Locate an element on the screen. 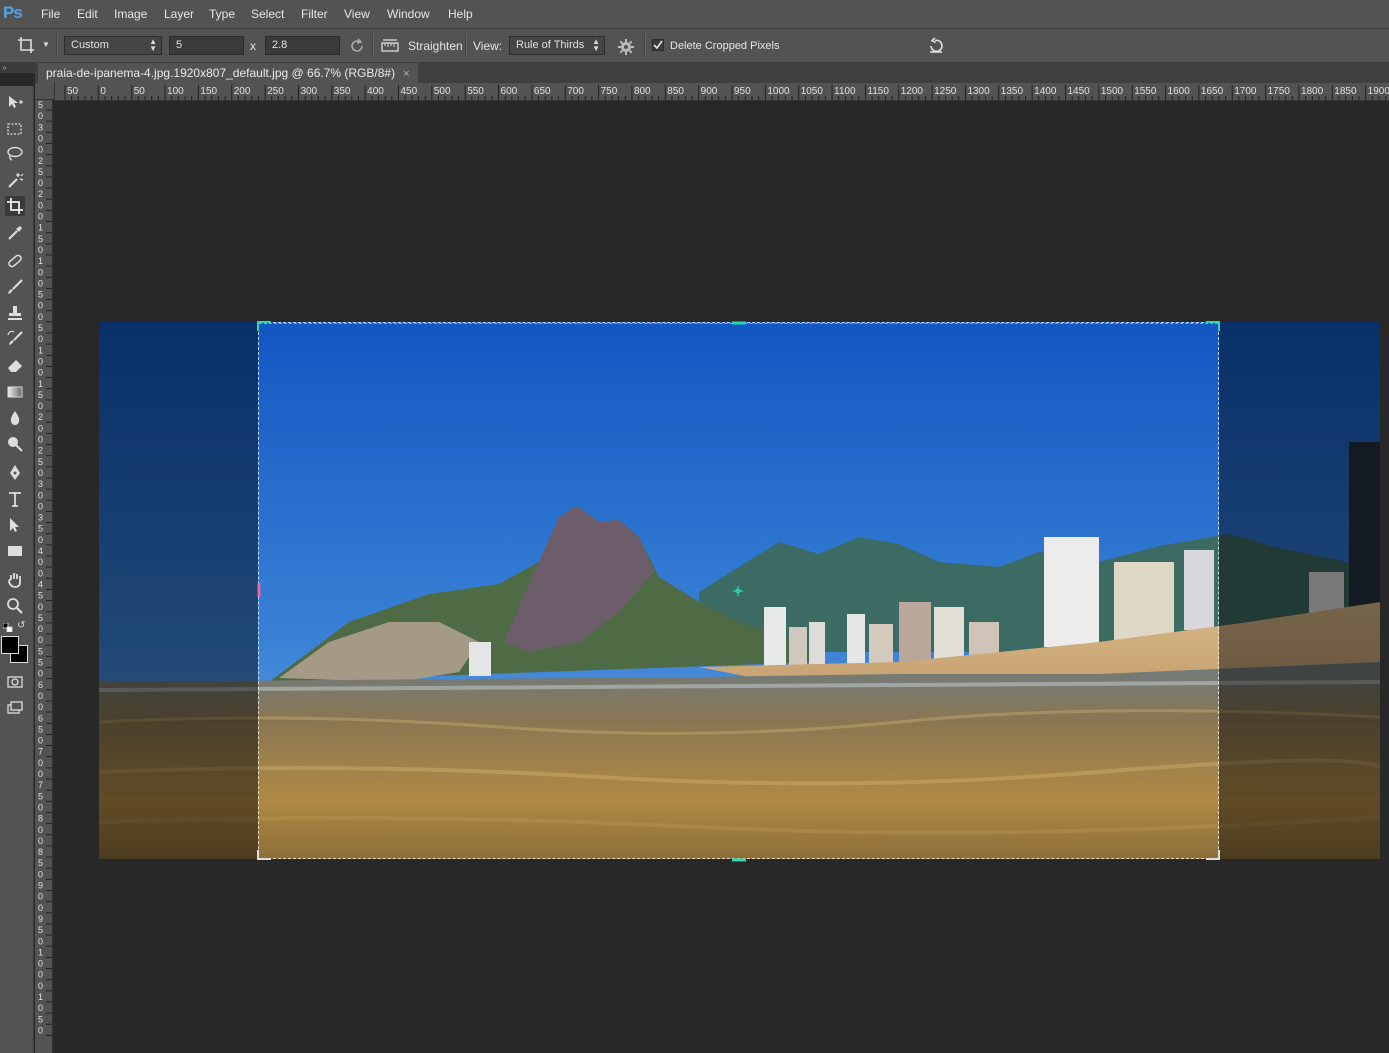 The image size is (1389, 1053). menu-select: Select is located at coordinates (267, 14).